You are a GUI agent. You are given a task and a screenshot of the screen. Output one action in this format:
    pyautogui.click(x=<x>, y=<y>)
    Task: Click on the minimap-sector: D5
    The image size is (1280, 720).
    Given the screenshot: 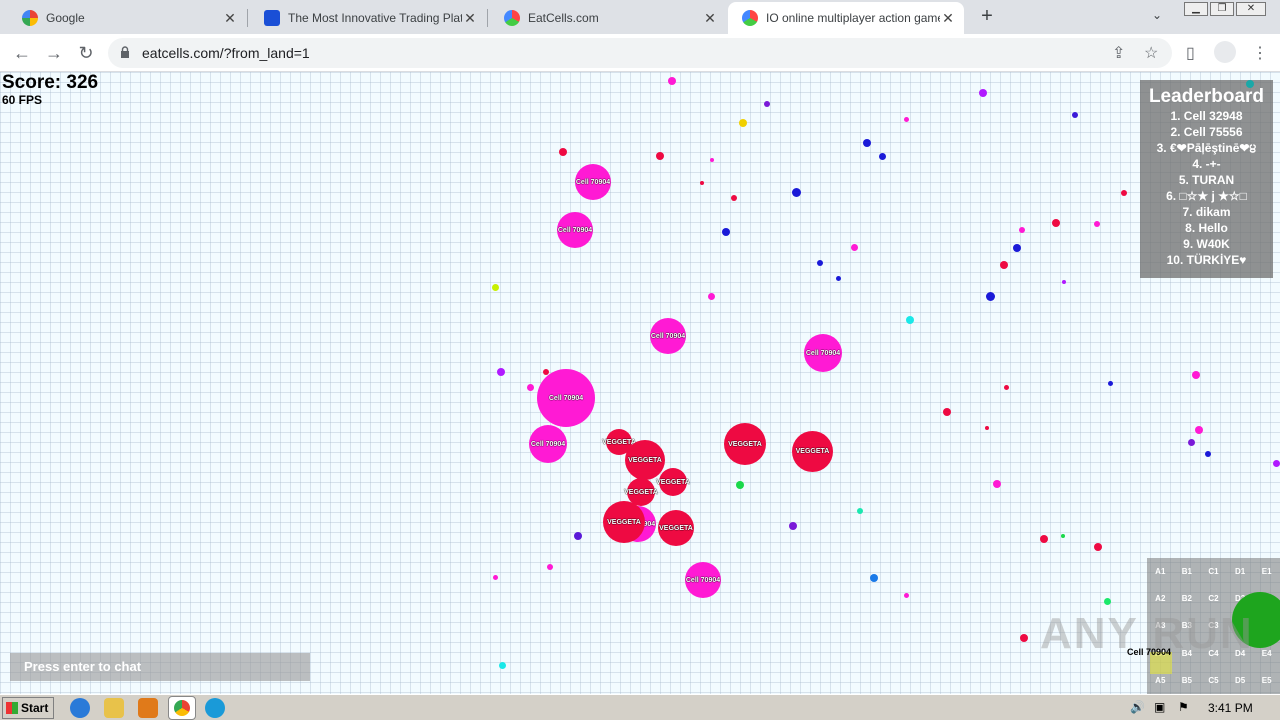 What is the action you would take?
    pyautogui.click(x=1240, y=680)
    